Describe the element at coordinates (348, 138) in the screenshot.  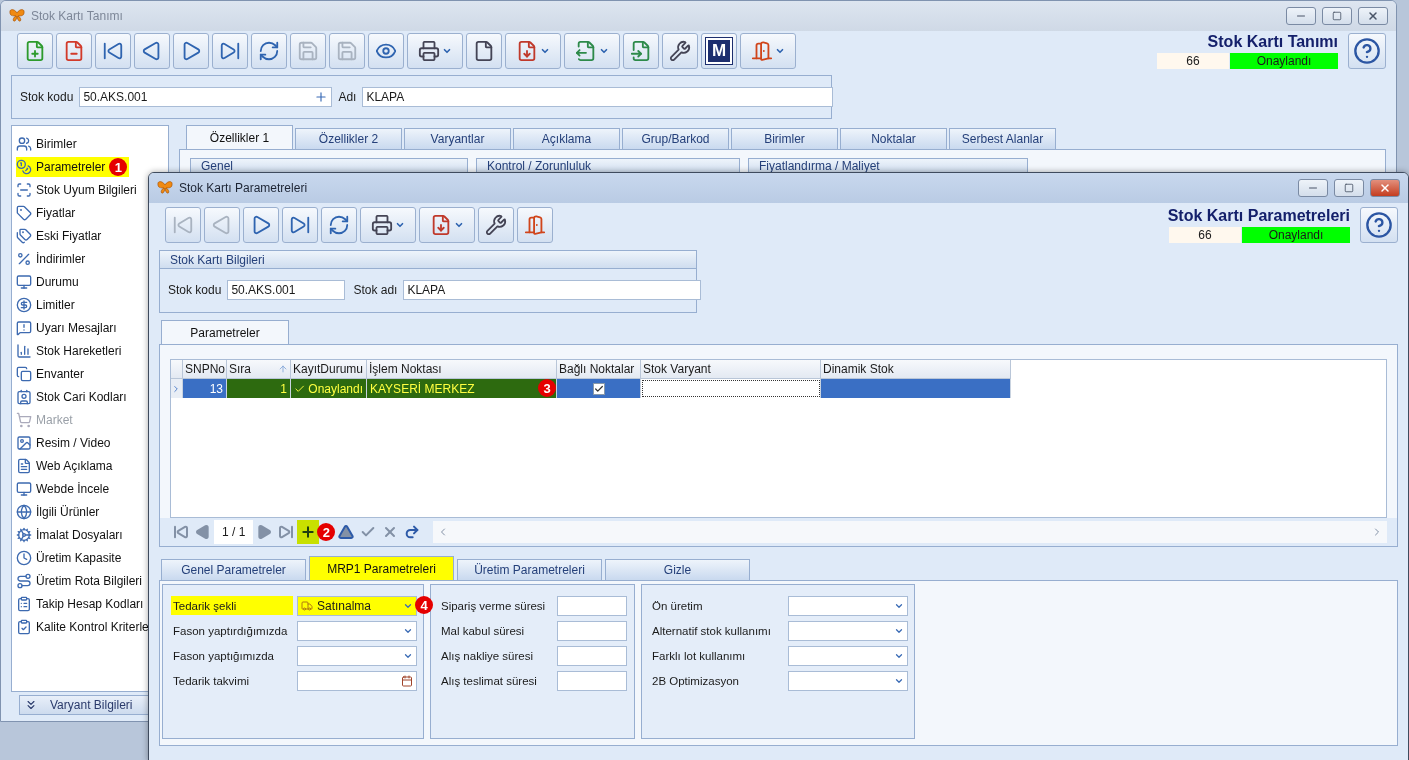
I see `tab: Özellikler 2` at that location.